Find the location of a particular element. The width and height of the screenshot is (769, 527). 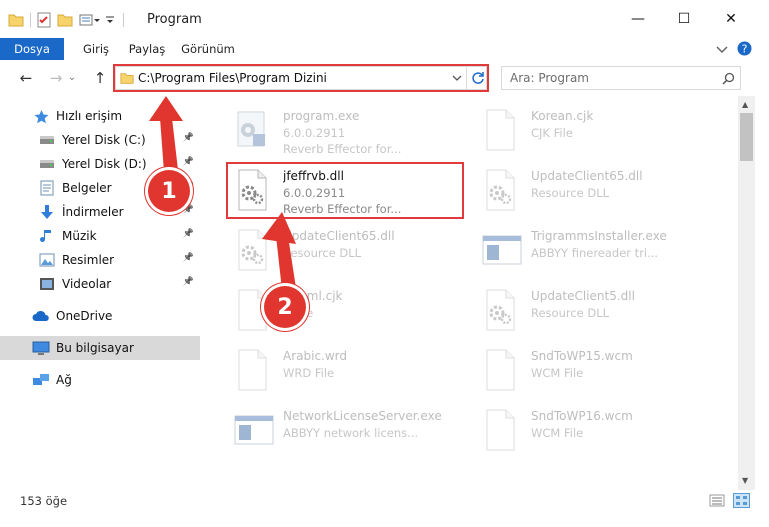

network-icon is located at coordinates (41, 380).